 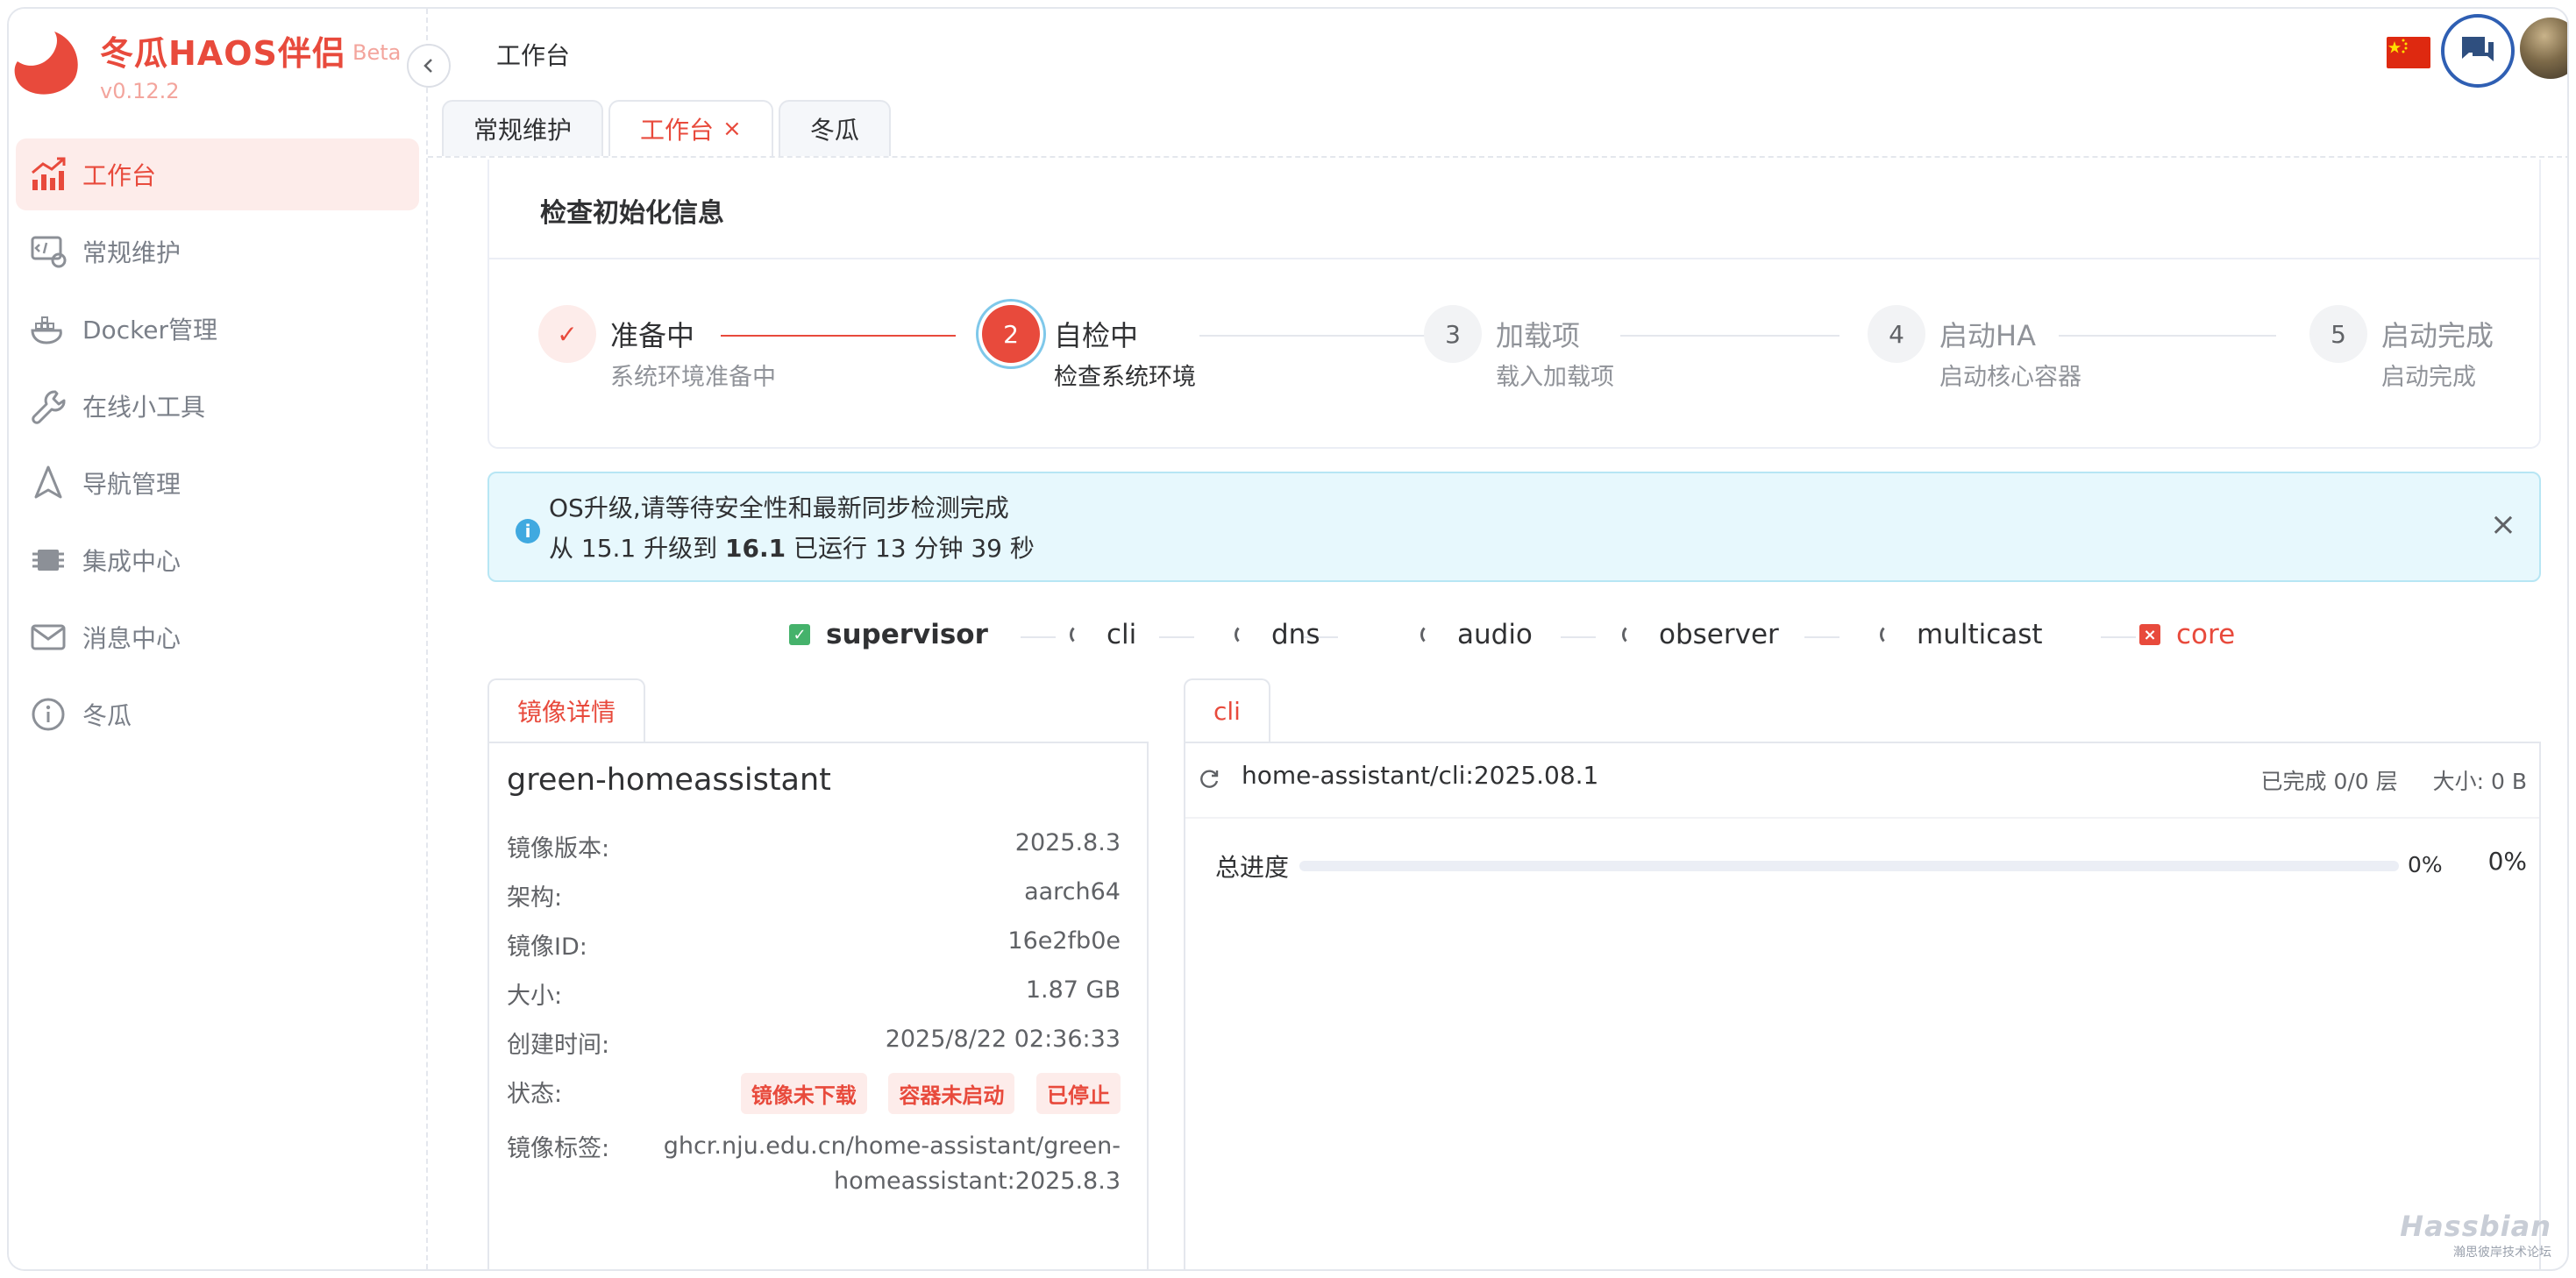 What do you see at coordinates (732, 129) in the screenshot?
I see `close-tab-icon: ×` at bounding box center [732, 129].